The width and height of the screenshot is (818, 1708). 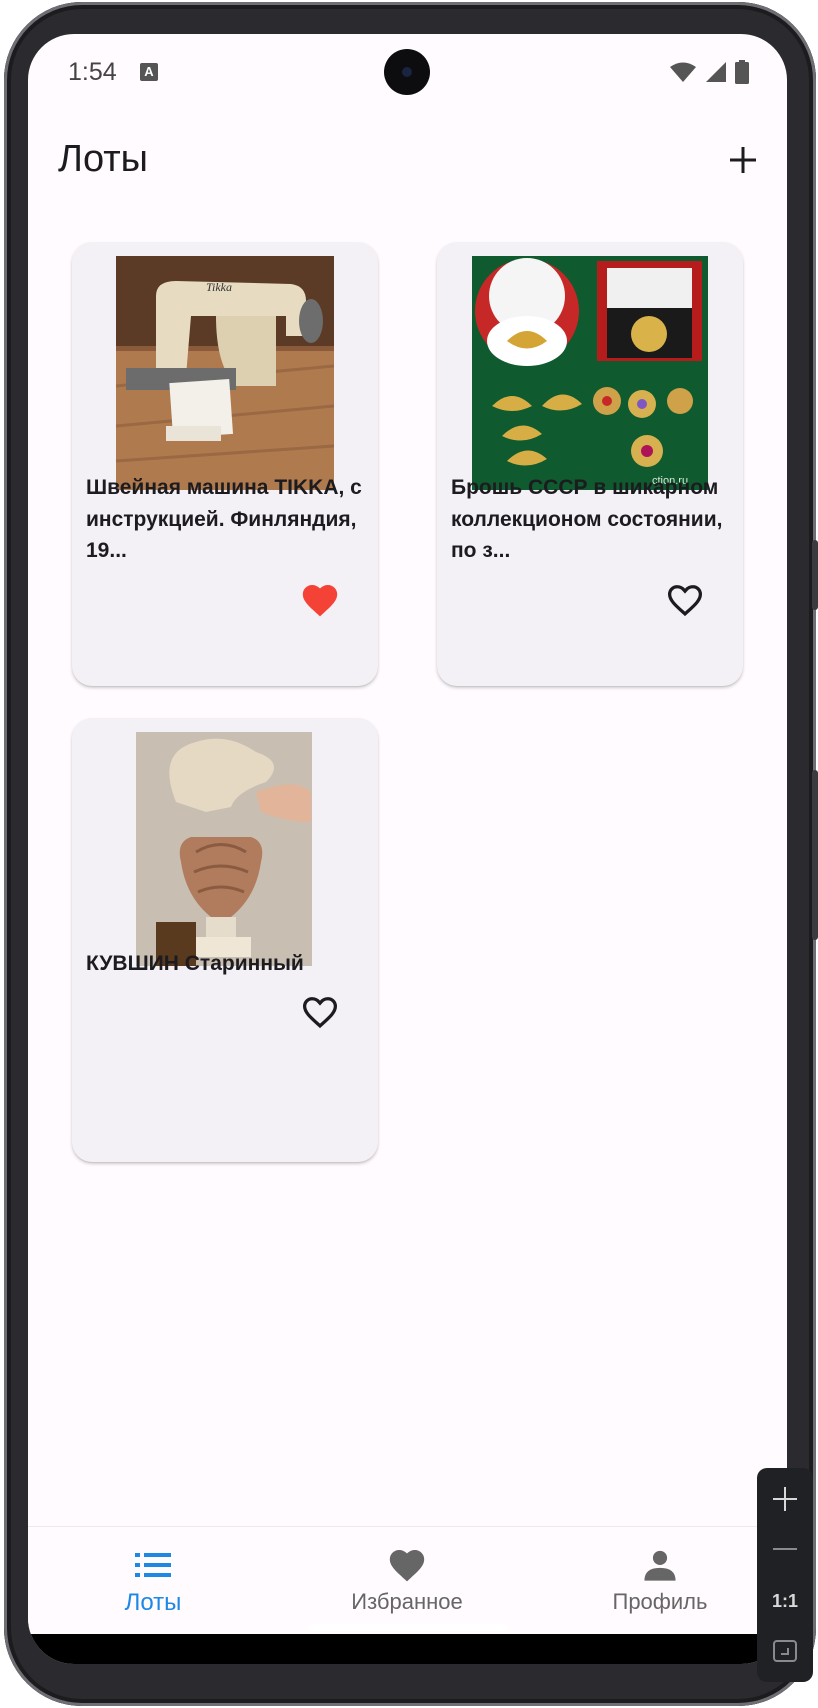 I want to click on zoom-in-icon, so click(x=785, y=1499).